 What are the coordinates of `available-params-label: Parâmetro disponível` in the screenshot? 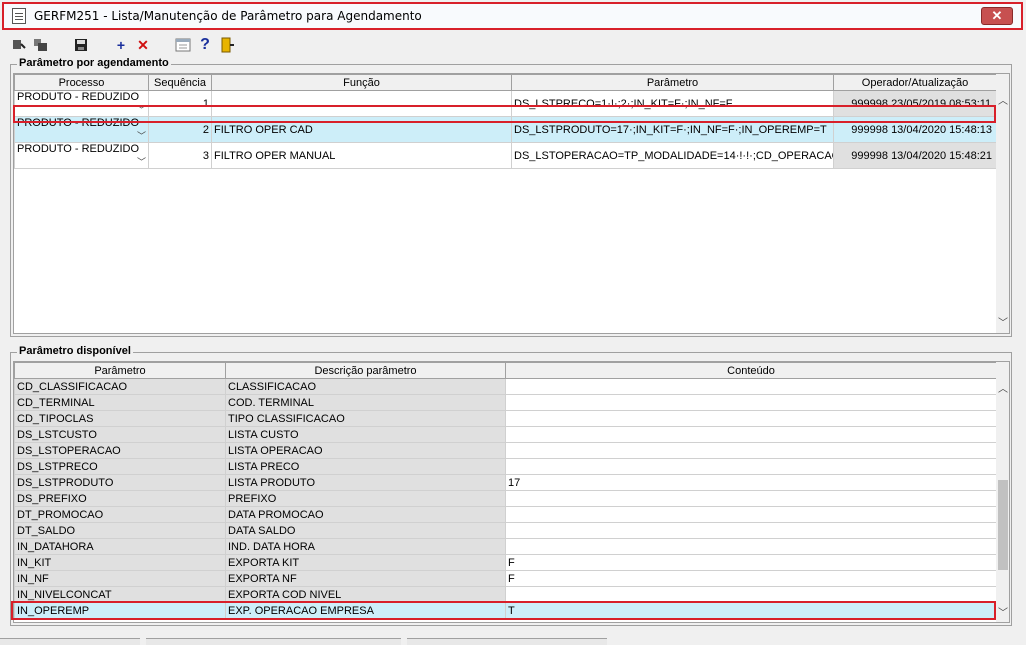 It's located at (75, 351).